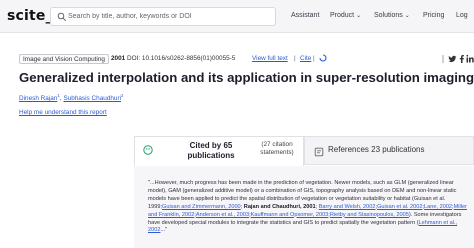 The image size is (474, 248). Describe the element at coordinates (290, 215) in the screenshot. I see `reference-link: Kauffmann and Opsomer, 2003` at that location.